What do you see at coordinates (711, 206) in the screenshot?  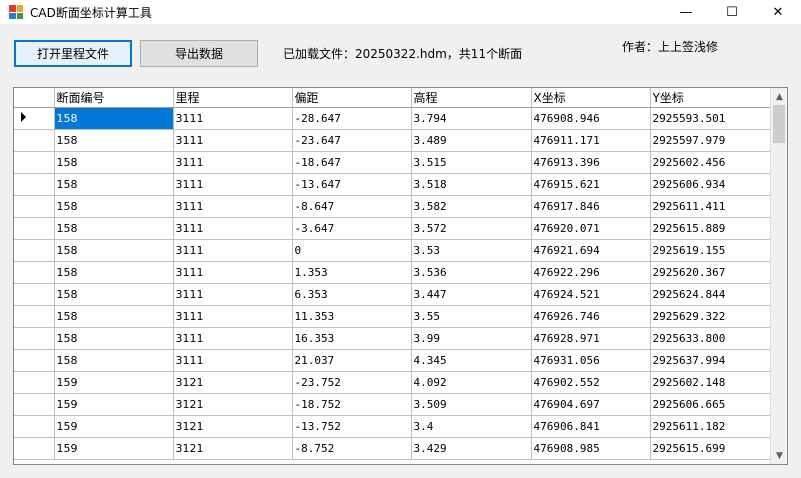 I see `table-cell: 2925611.411` at bounding box center [711, 206].